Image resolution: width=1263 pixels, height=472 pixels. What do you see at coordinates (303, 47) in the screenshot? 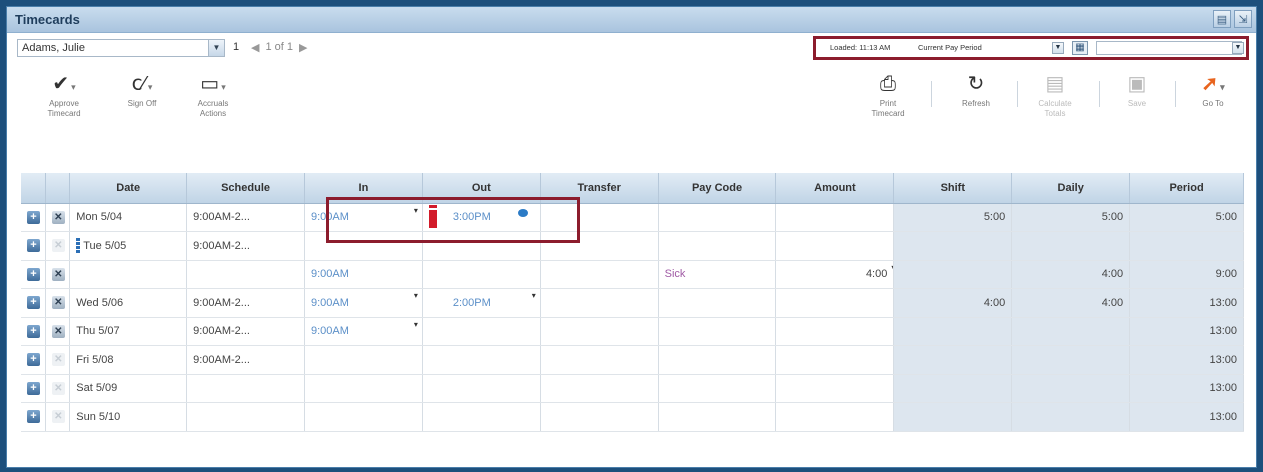
I see `next-page-icon: ▶` at bounding box center [303, 47].